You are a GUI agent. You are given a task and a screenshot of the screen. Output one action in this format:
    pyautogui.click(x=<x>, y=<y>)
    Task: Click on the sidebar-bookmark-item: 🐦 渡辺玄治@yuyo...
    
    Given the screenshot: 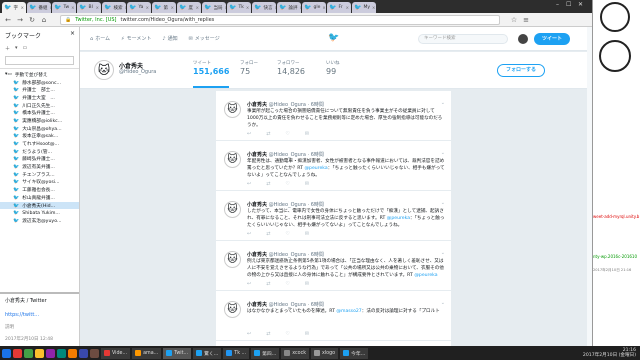 What is the action you would take?
    pyautogui.click(x=39, y=221)
    